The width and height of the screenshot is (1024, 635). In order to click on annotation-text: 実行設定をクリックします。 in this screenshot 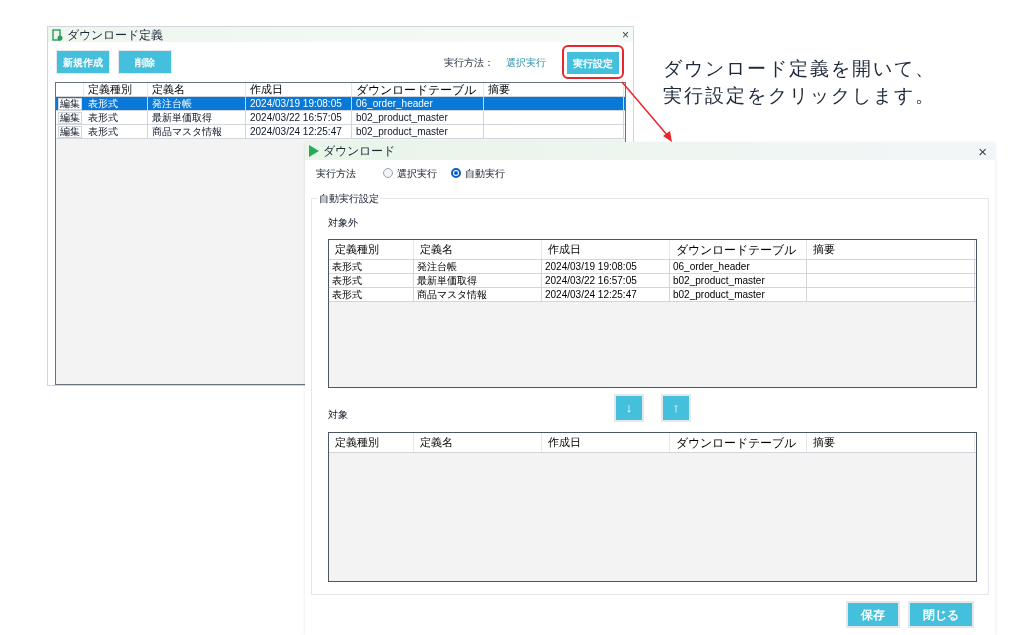, I will do `click(799, 96)`.